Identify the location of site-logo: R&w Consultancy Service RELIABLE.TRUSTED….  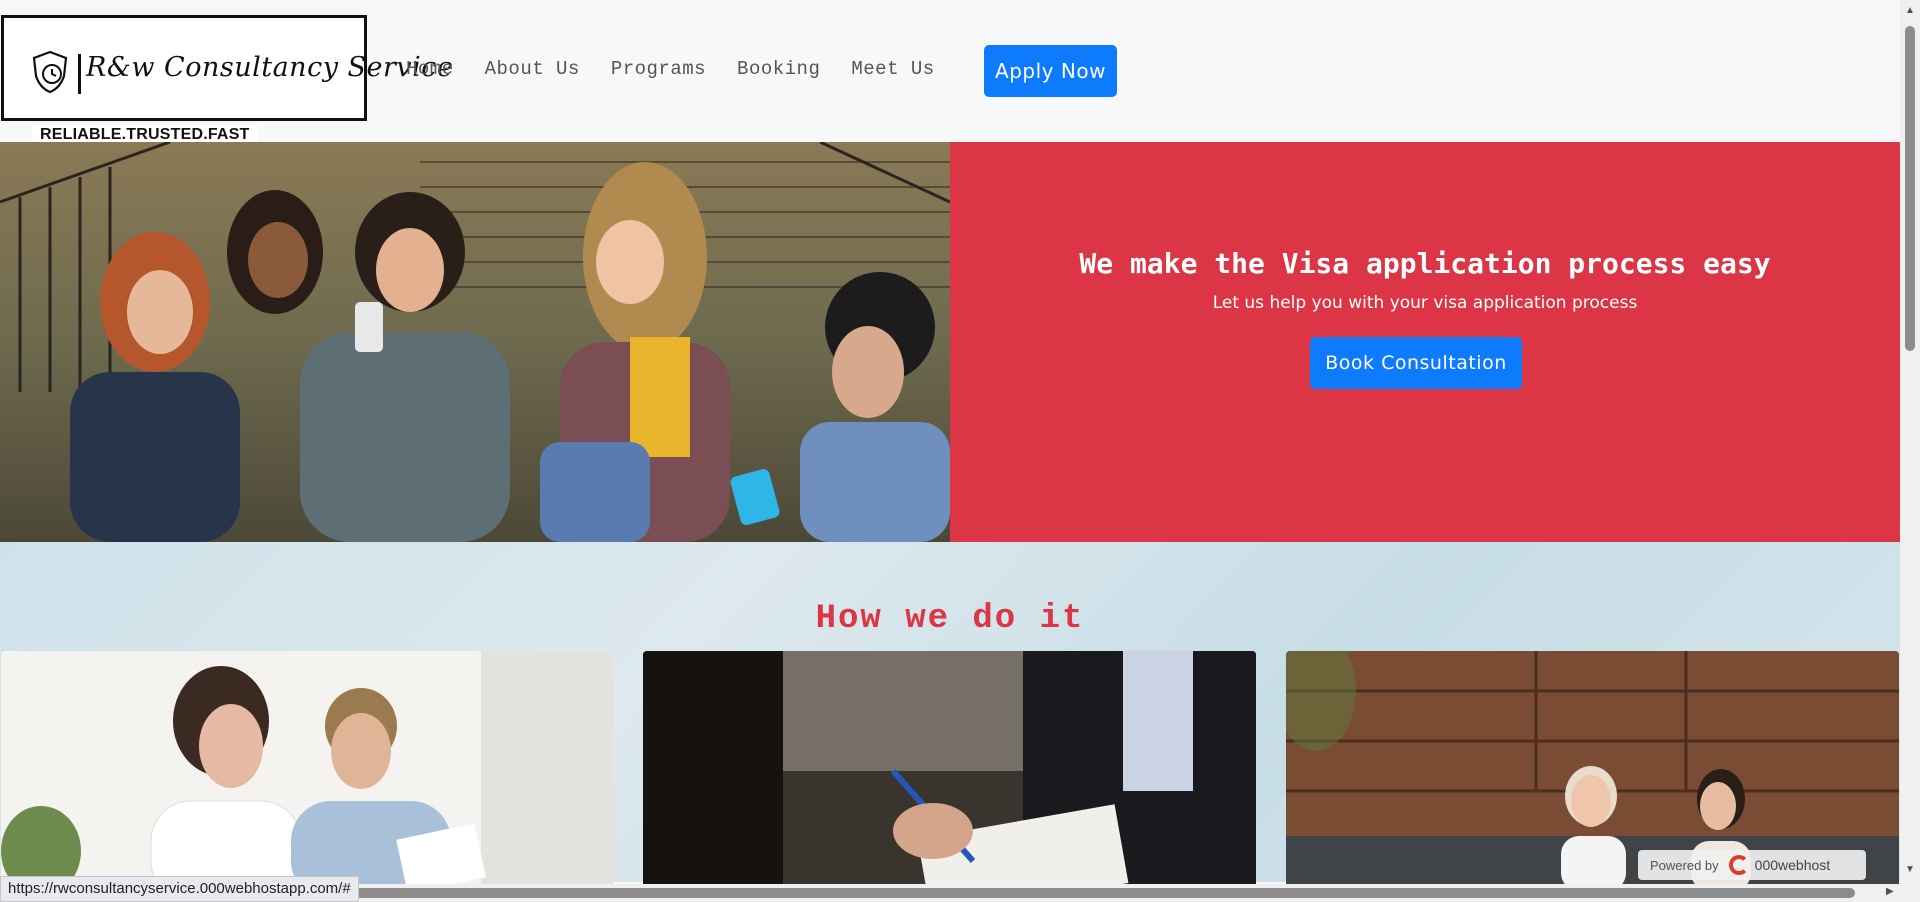
(227, 79).